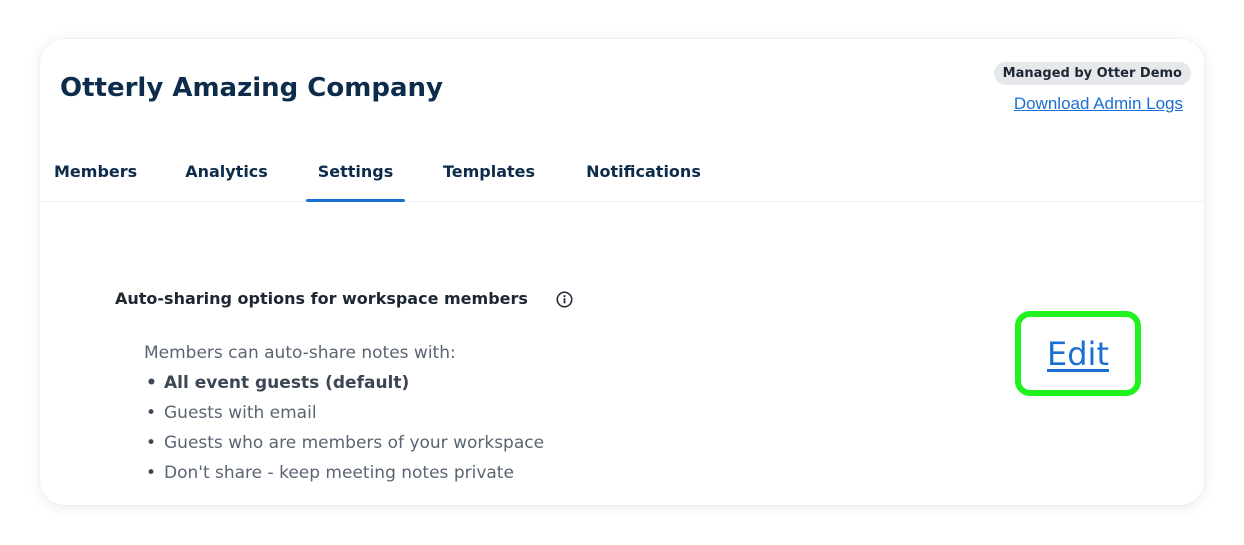  I want to click on tab-settings: Settings, so click(355, 174).